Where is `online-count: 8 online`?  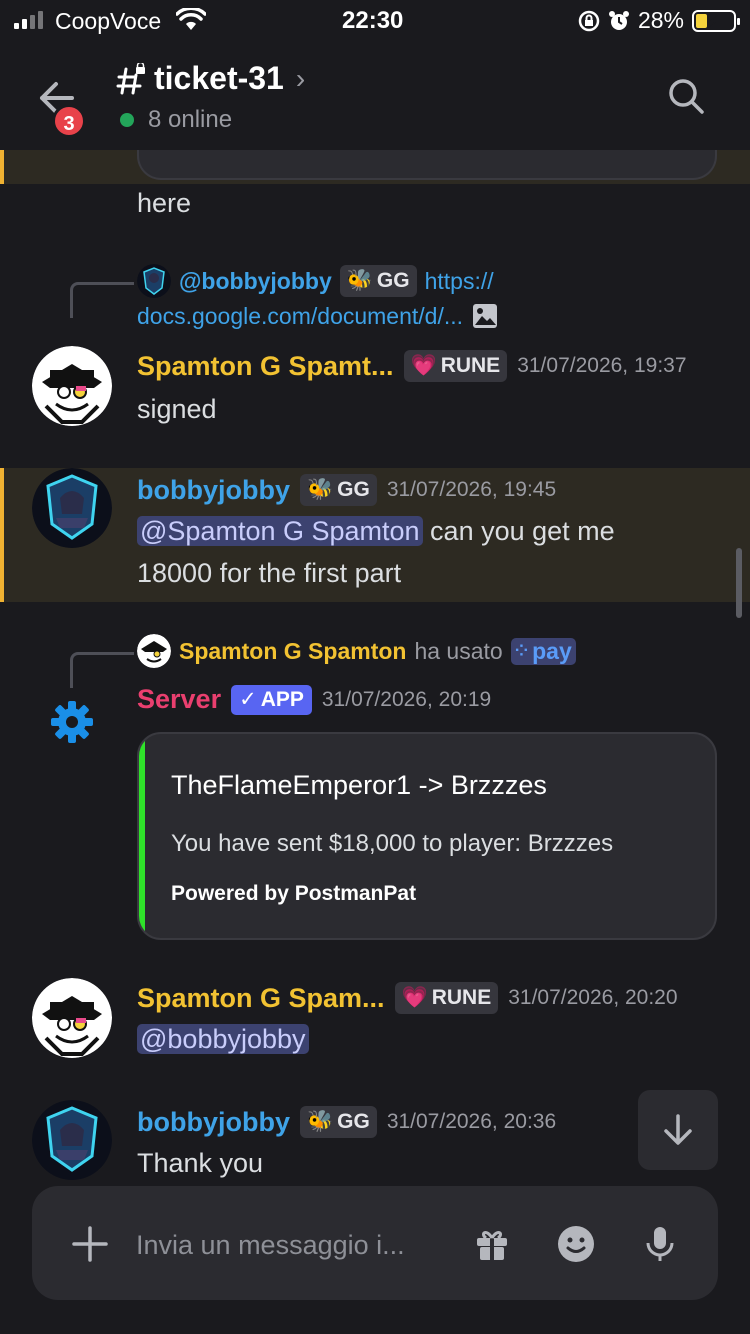 online-count: 8 online is located at coordinates (190, 119).